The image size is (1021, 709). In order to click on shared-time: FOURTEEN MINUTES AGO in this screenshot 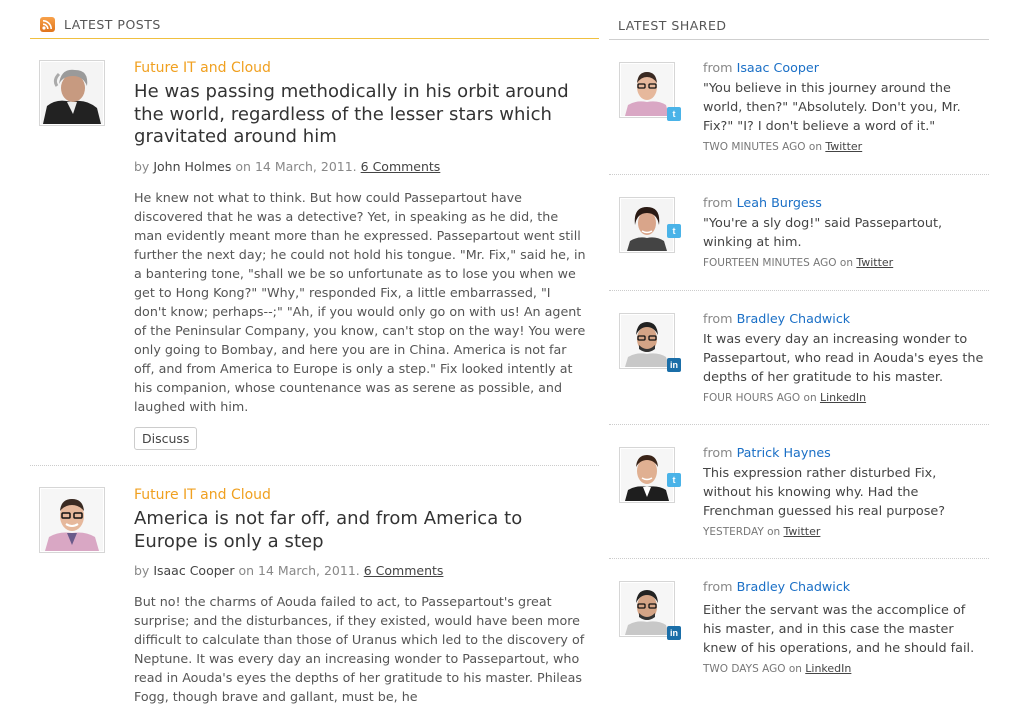, I will do `click(770, 263)`.